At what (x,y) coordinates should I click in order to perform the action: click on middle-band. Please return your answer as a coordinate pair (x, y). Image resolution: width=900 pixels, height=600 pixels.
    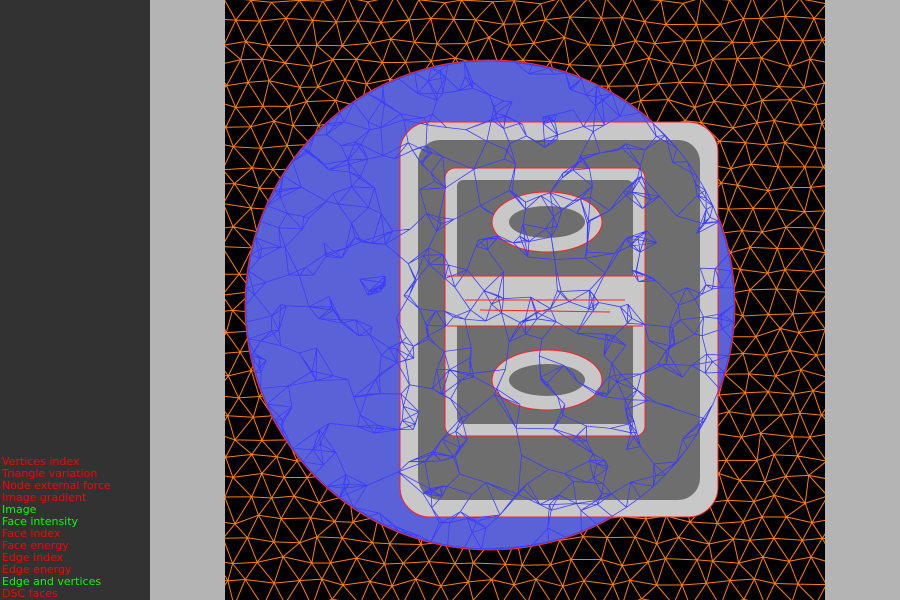
    Looking at the image, I should click on (545, 301).